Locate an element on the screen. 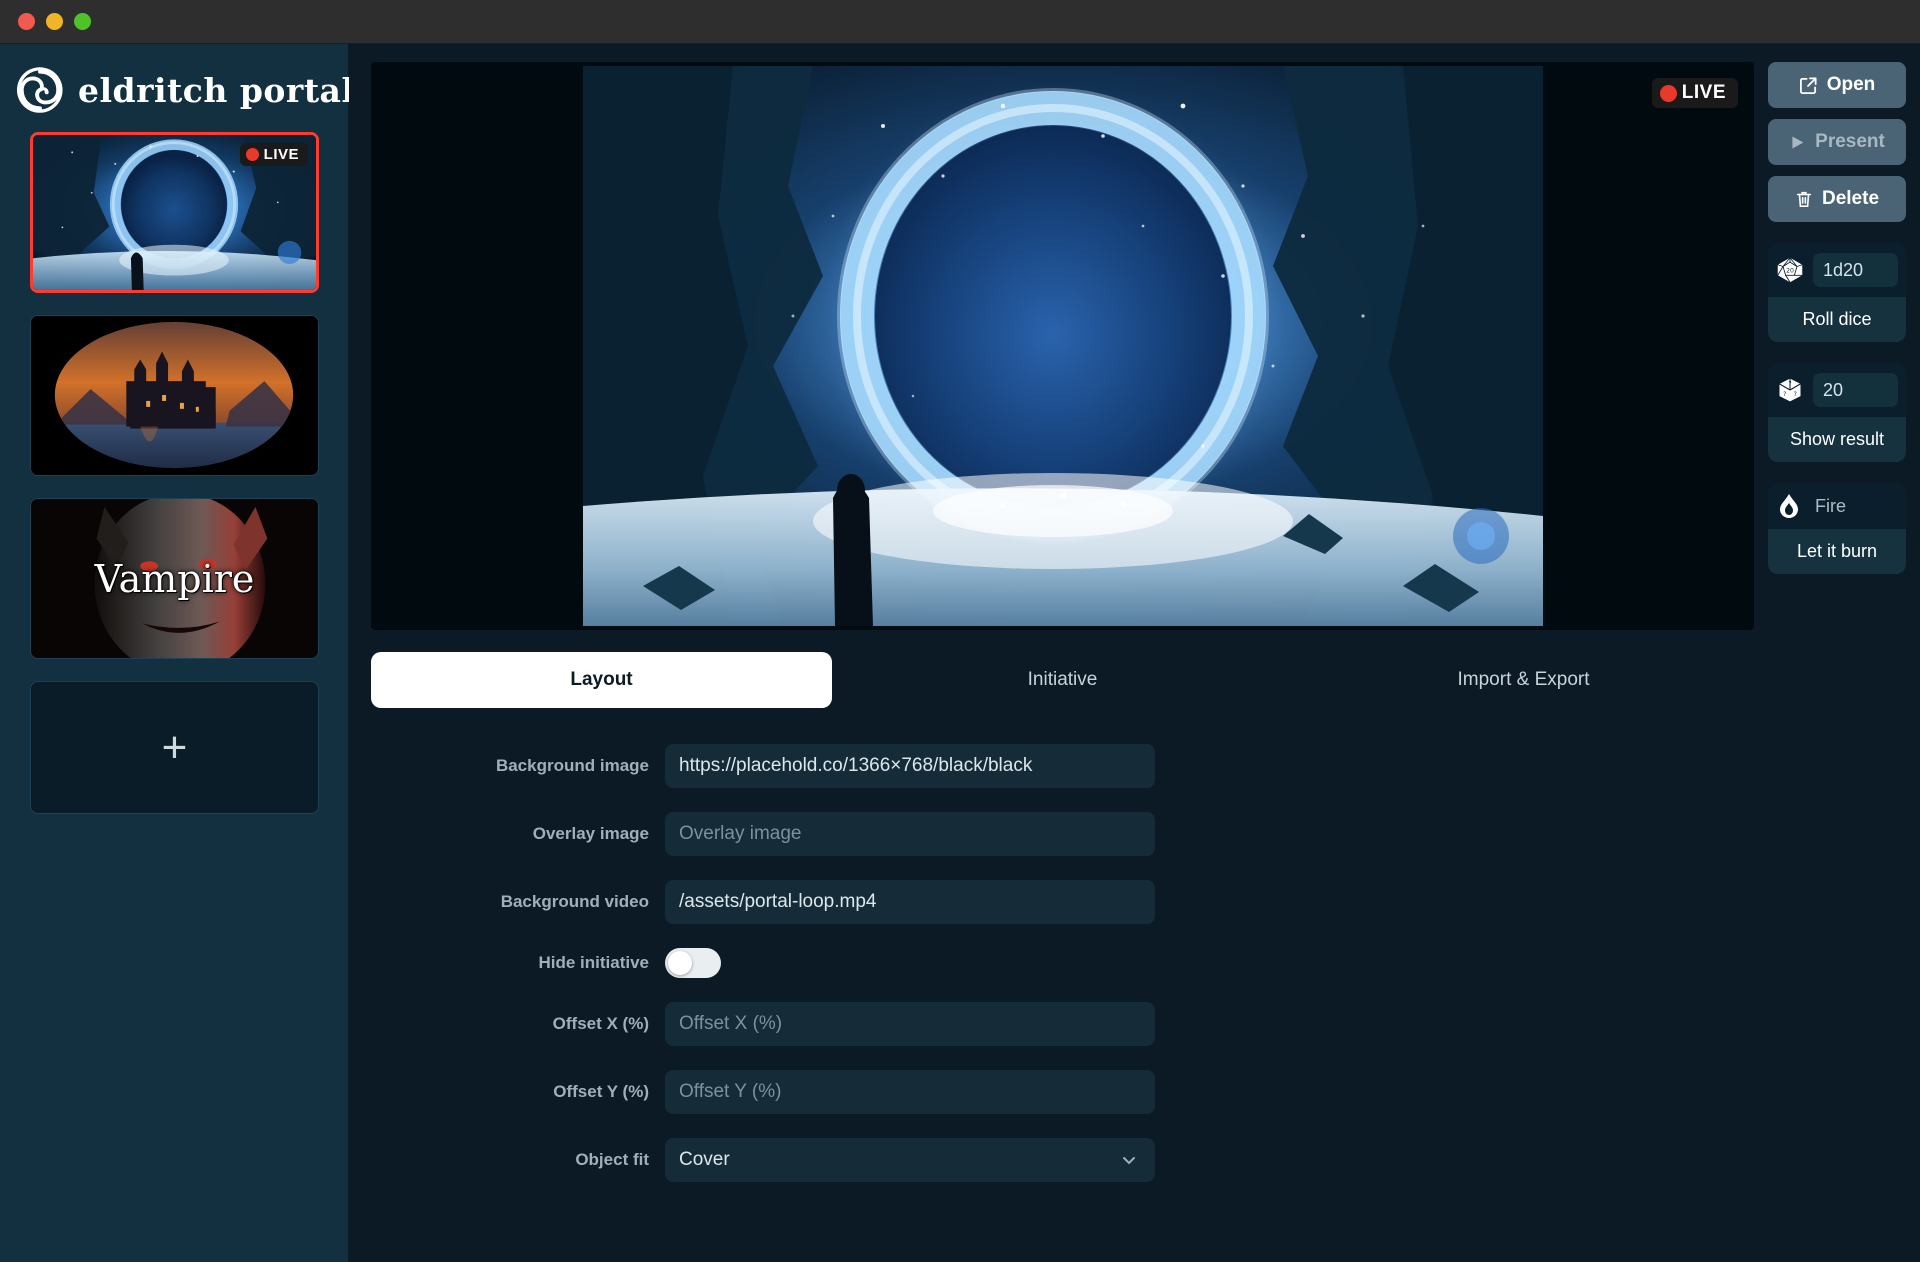  object-fit-value: Cover is located at coordinates (910, 1160).